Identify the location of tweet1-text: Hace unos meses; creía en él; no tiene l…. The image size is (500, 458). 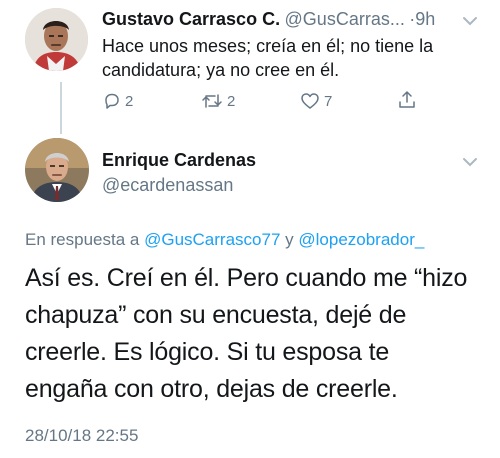
(292, 58).